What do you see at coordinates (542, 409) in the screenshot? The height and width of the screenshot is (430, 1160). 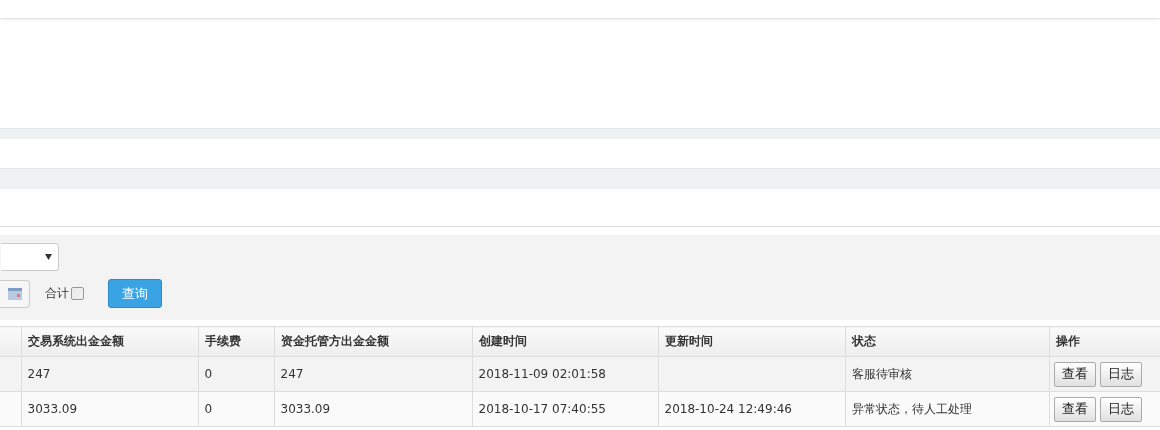 I see `table-cell: 2018-10-17 07:40:55` at bounding box center [542, 409].